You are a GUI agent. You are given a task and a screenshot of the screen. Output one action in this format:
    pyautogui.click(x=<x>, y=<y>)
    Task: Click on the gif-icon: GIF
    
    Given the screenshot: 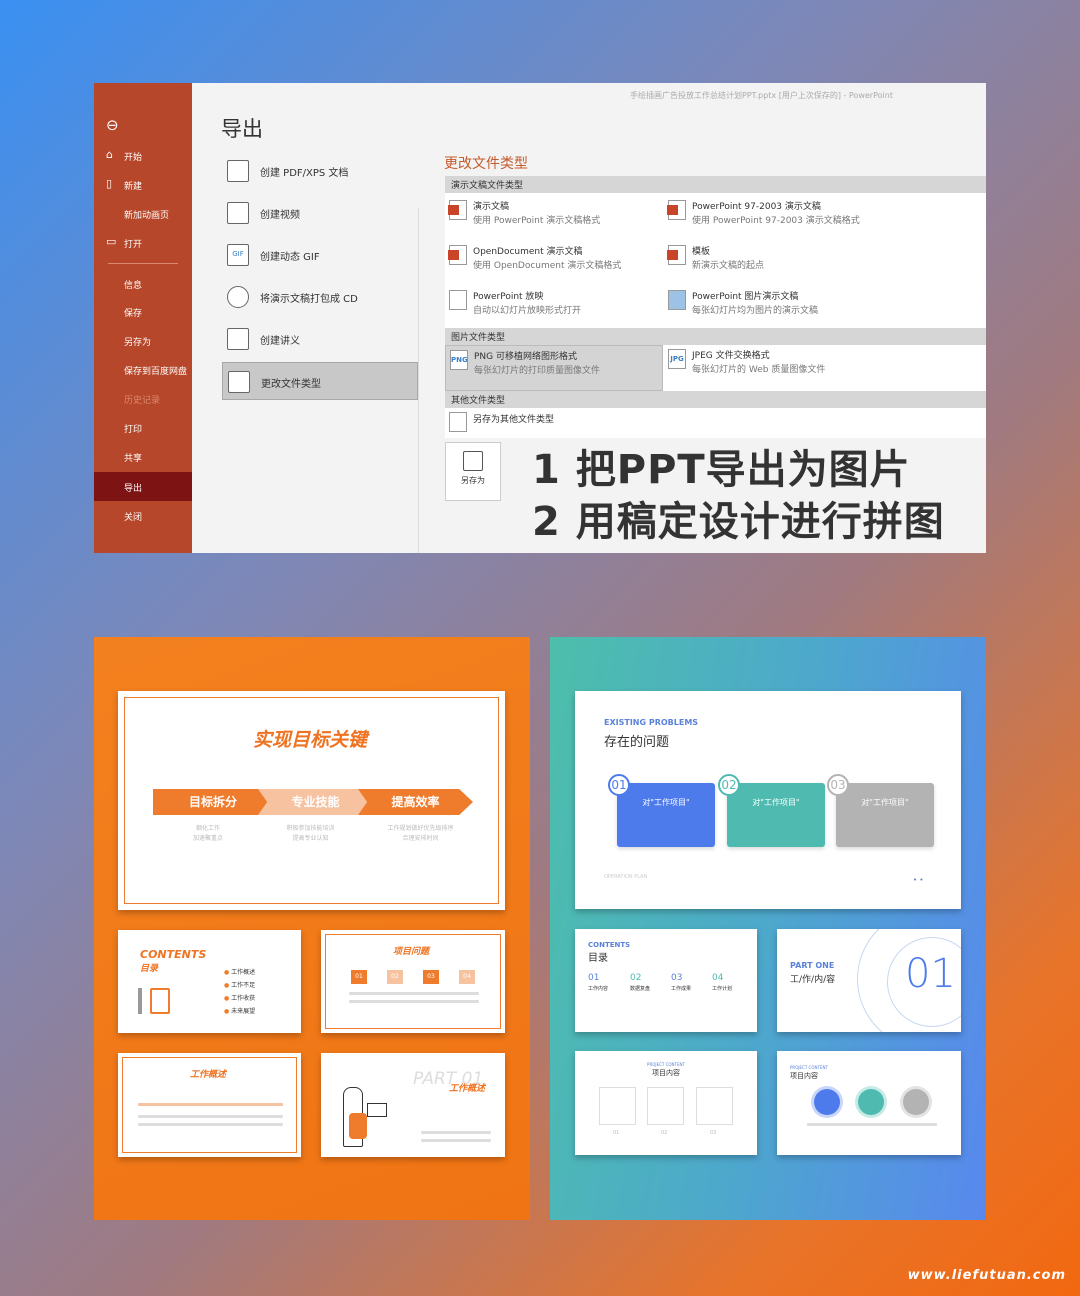 What is the action you would take?
    pyautogui.click(x=238, y=255)
    